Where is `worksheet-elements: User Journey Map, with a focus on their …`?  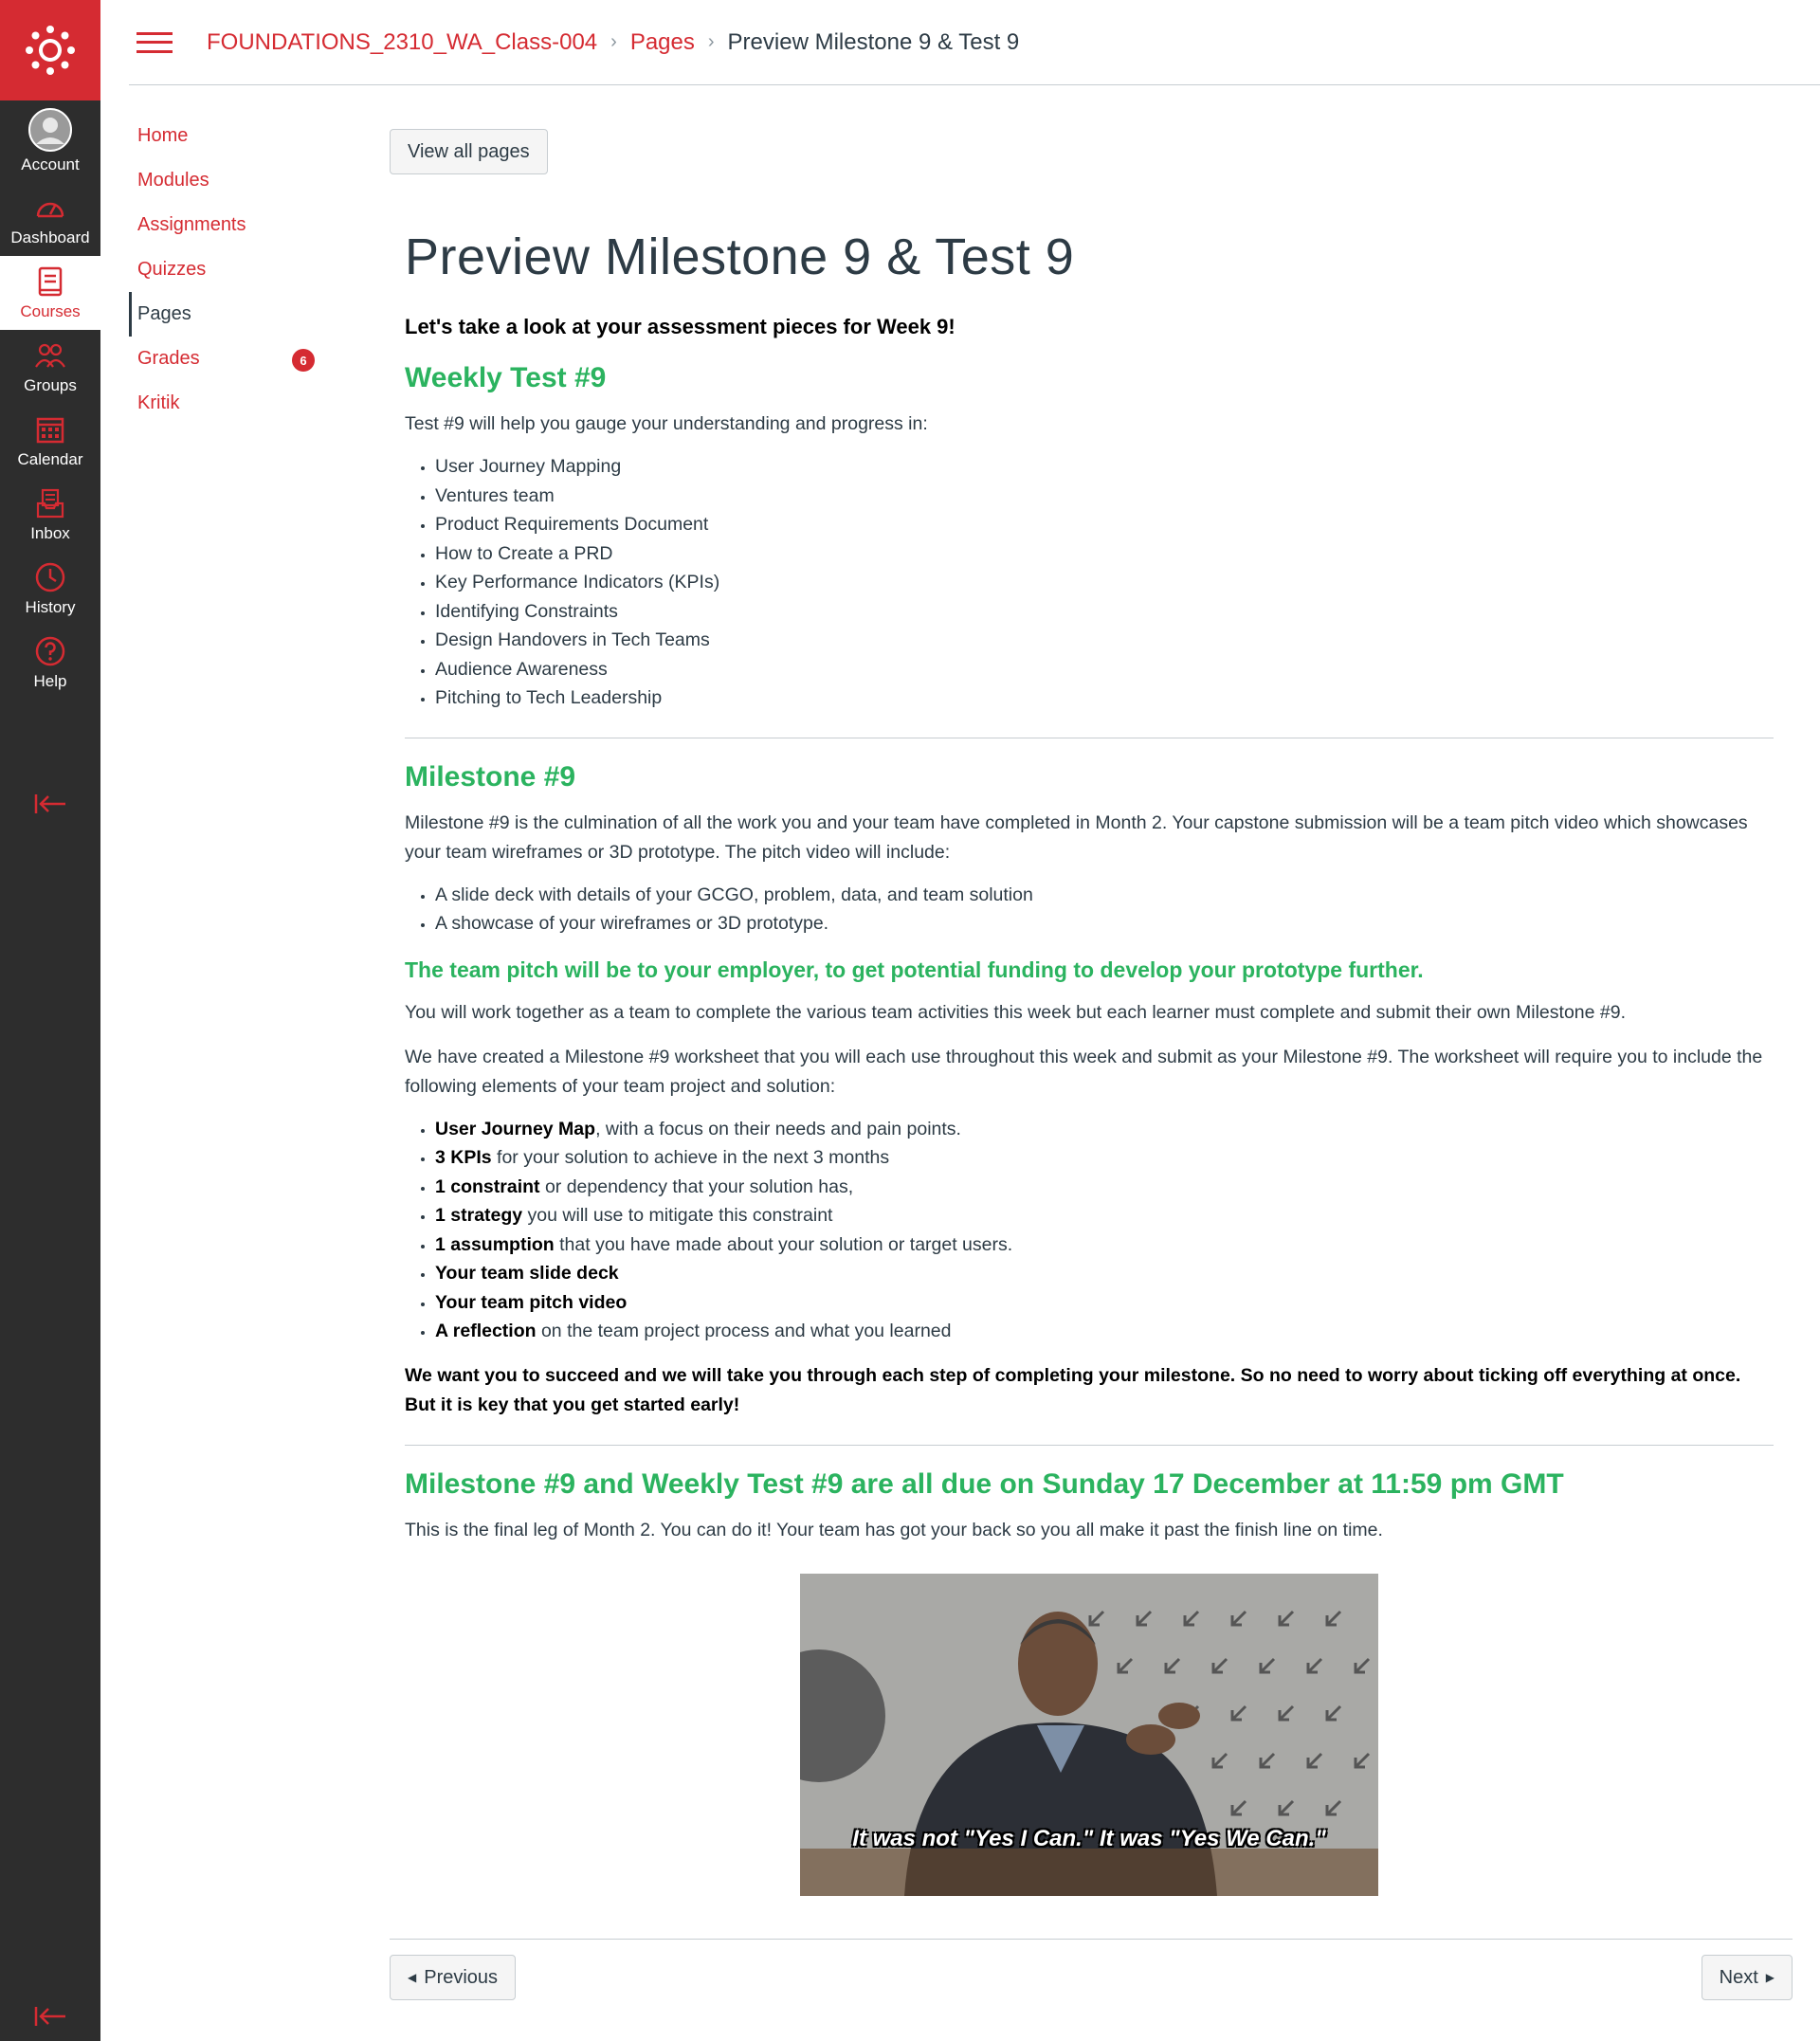
worksheet-elements: User Journey Map, with a focus on their … is located at coordinates (1089, 1230).